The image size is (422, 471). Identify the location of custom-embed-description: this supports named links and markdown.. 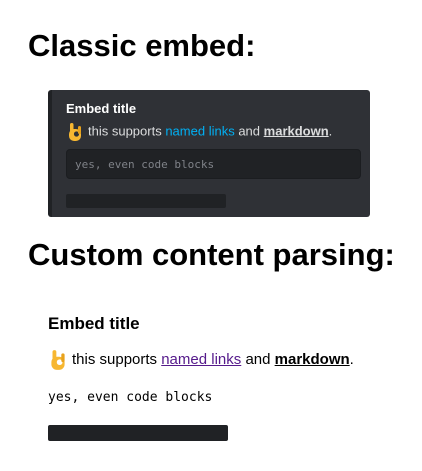
(201, 360).